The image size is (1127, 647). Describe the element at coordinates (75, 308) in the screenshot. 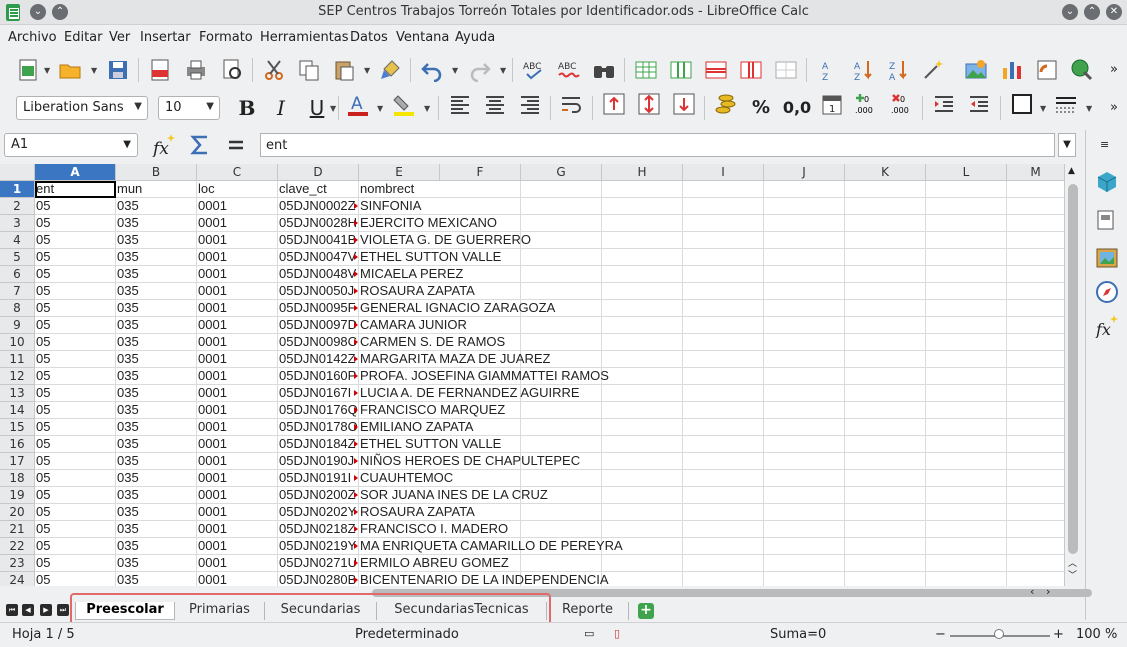

I see `cell-a8: 05` at that location.